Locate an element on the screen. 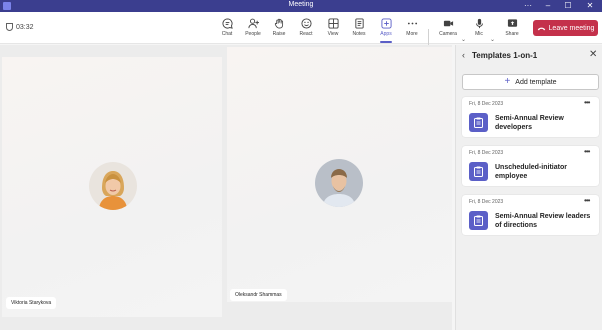  more-button: More is located at coordinates (412, 29).